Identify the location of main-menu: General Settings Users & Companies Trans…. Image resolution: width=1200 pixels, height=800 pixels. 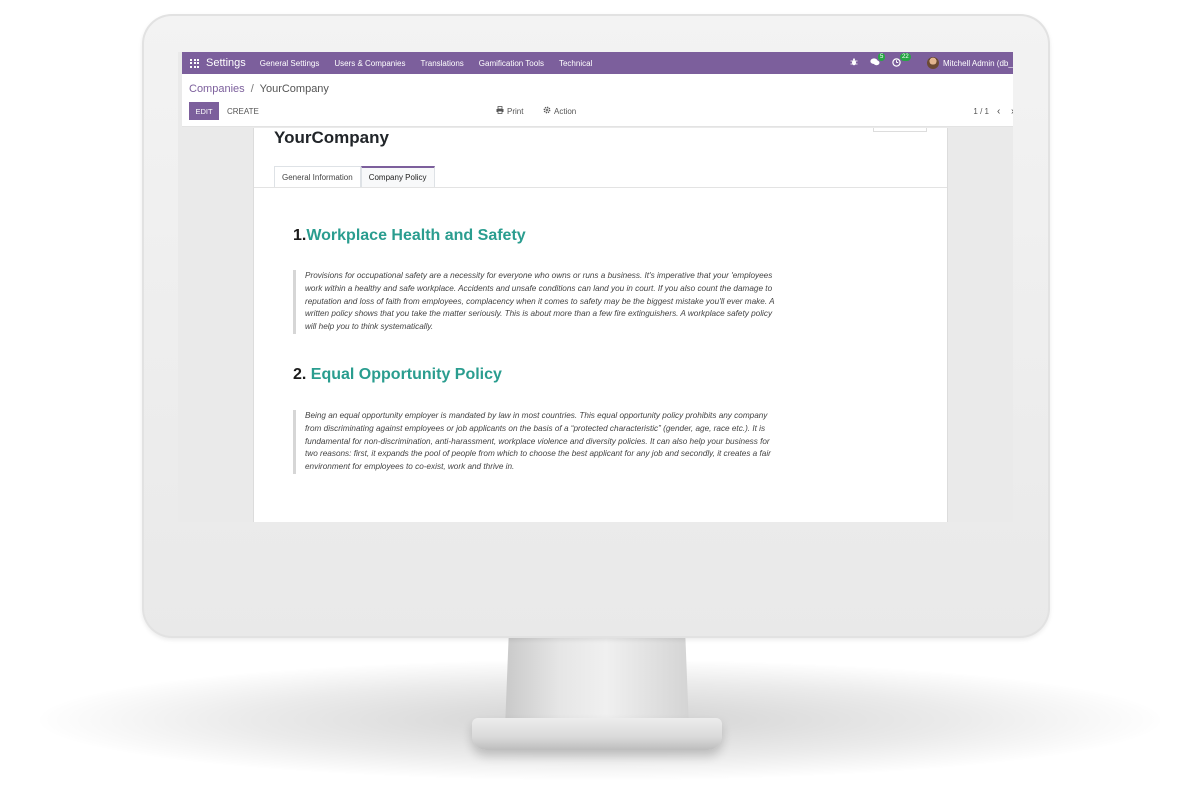
(434, 63).